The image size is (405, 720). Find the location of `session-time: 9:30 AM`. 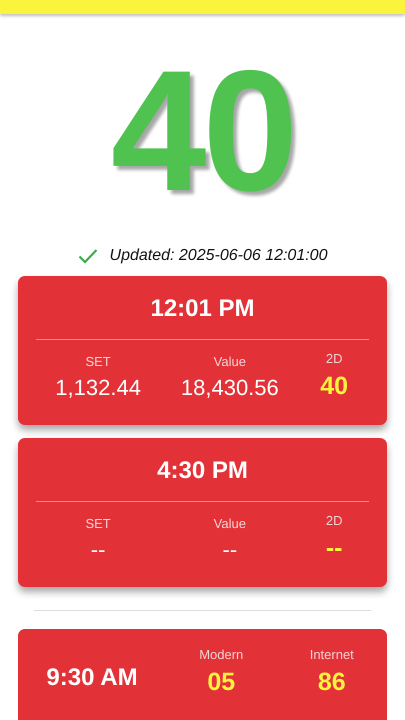

session-time: 9:30 AM is located at coordinates (92, 677).